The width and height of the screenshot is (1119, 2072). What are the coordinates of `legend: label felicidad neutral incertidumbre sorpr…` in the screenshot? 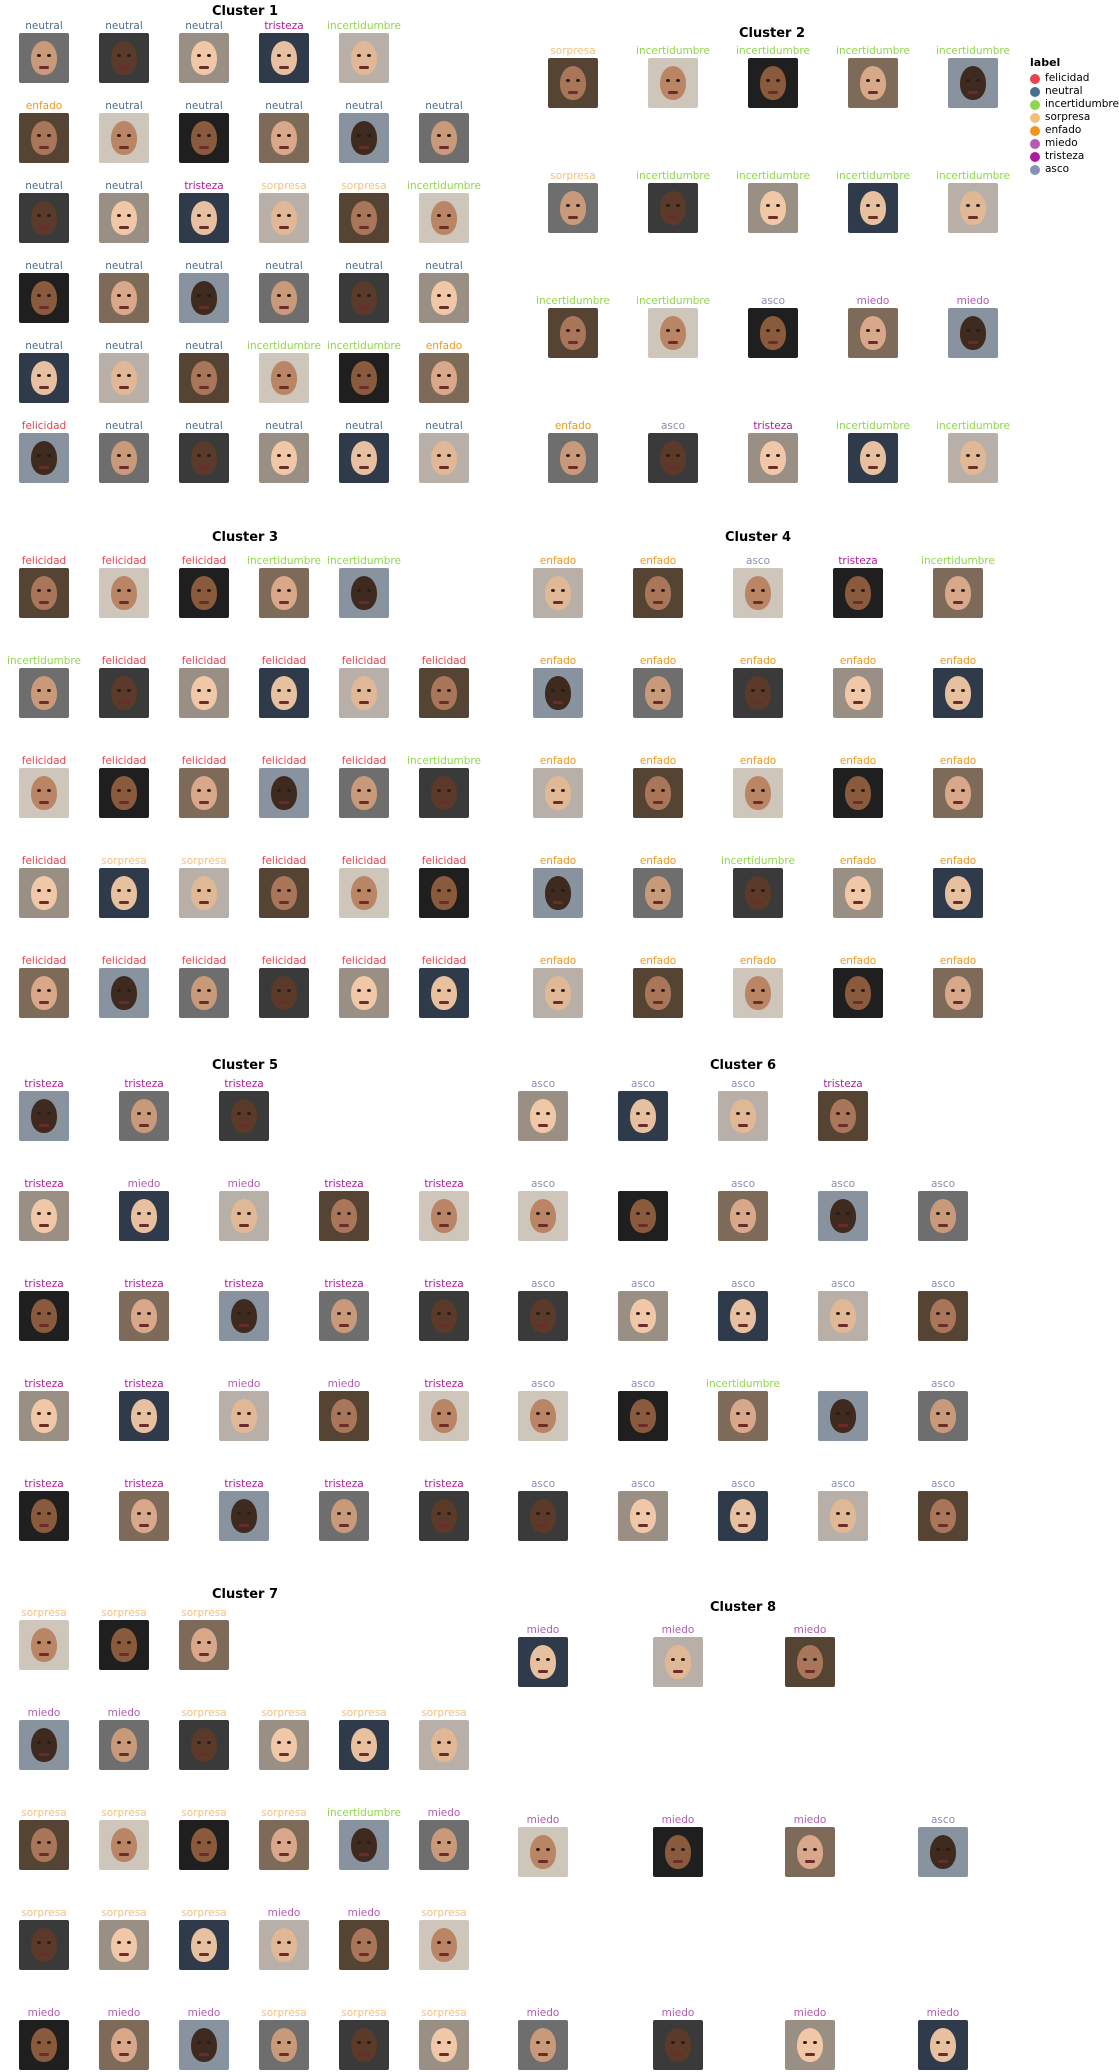 It's located at (1074, 116).